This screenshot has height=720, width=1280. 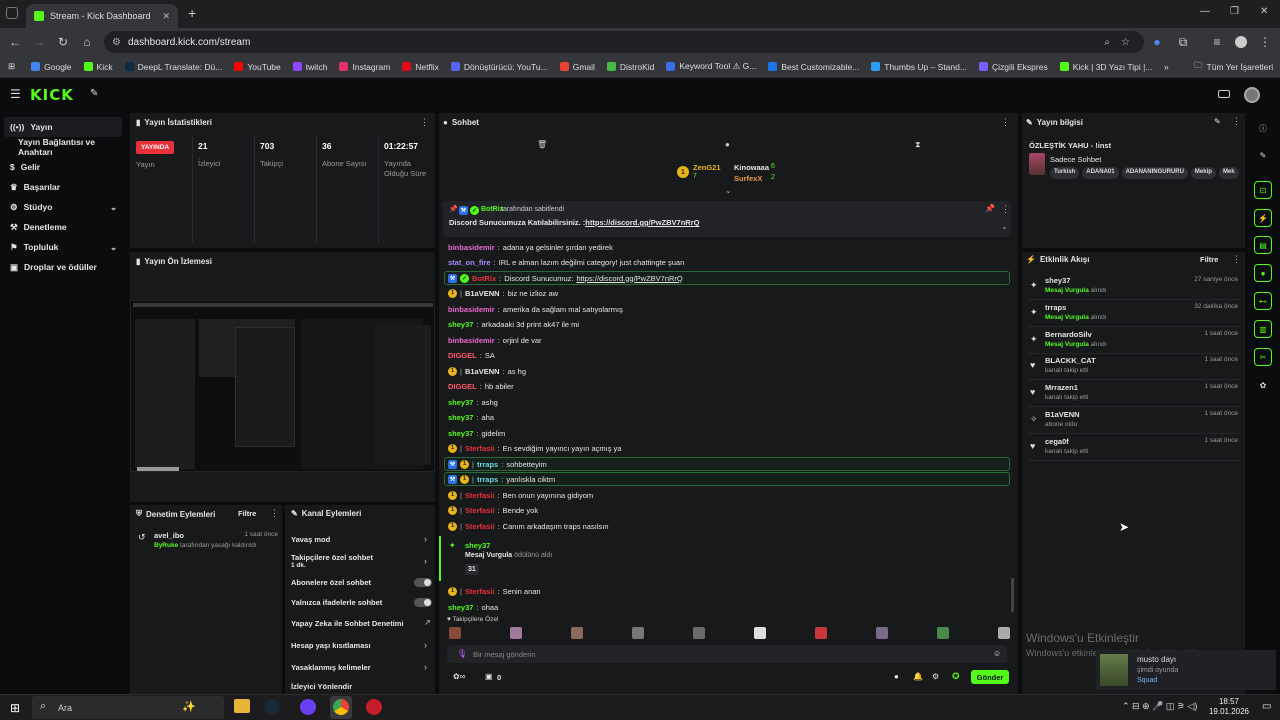 What do you see at coordinates (990, 208) in the screenshot?
I see `unpin-icon: 📌` at bounding box center [990, 208].